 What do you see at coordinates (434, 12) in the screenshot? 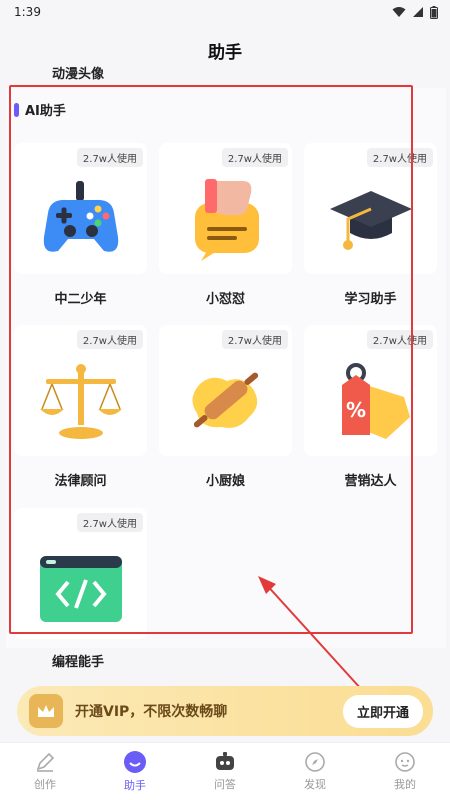
I see `battery-icon` at bounding box center [434, 12].